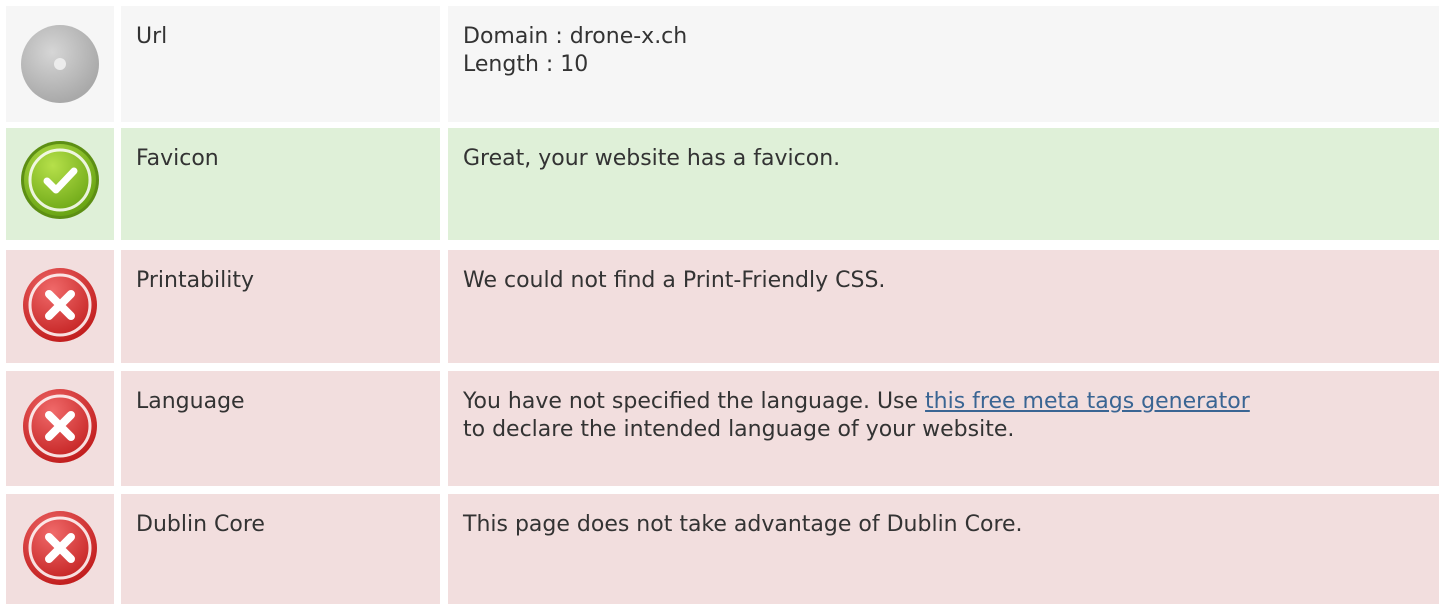  I want to click on check-circle-icon, so click(60, 180).